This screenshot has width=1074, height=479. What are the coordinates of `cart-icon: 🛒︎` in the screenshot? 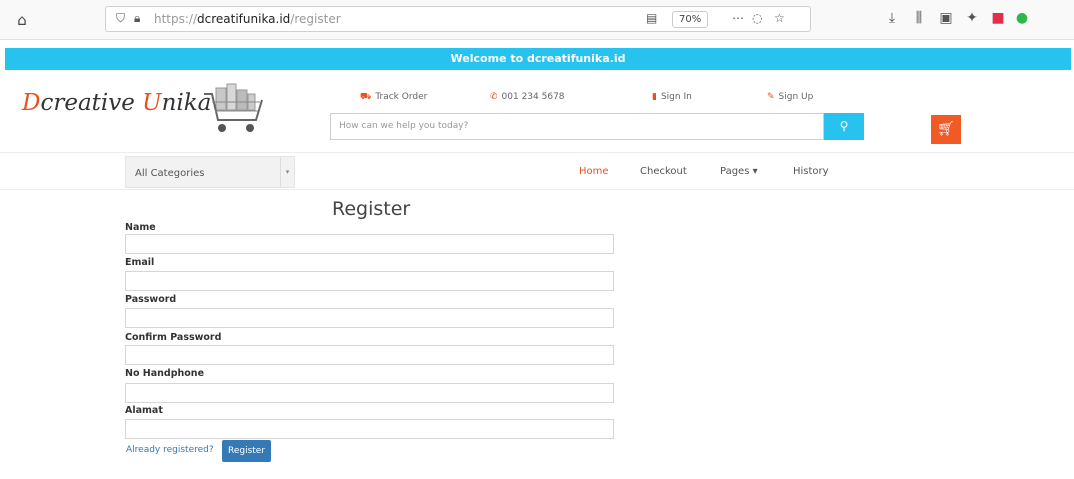 It's located at (946, 129).